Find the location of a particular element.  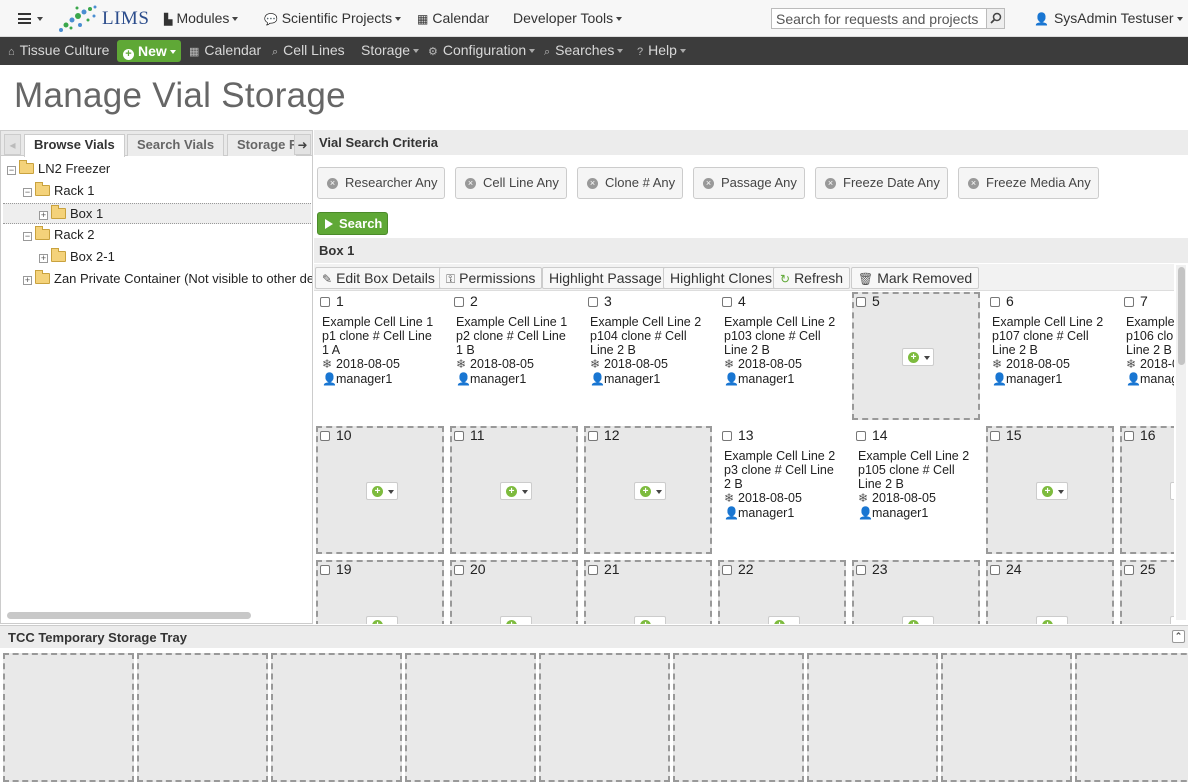

edit-box-details-button: ✎ Edit Box Details is located at coordinates (378, 278).